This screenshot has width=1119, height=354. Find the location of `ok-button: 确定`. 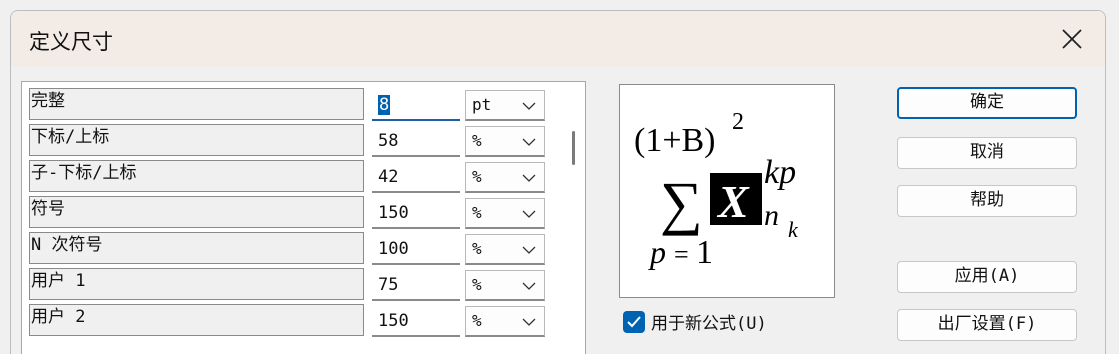

ok-button: 确定 is located at coordinates (987, 103).